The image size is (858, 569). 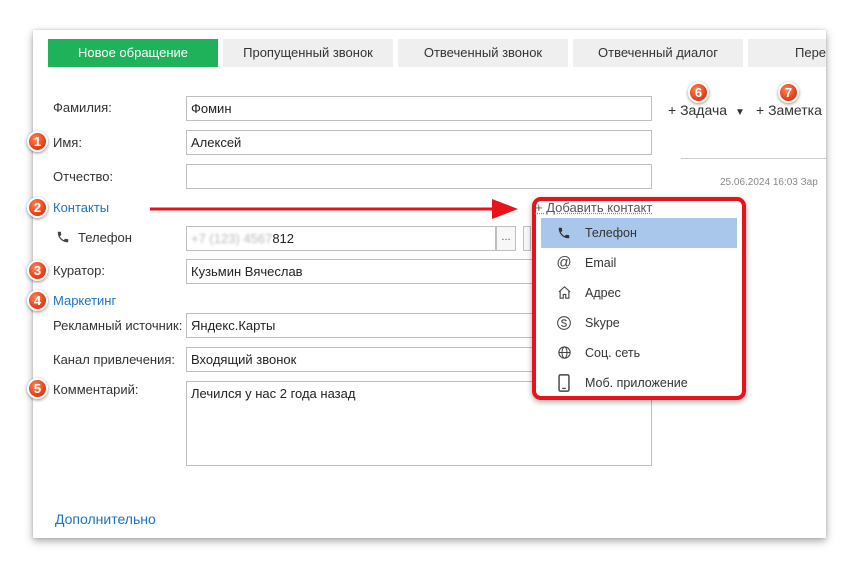 I want to click on menu-item-label: Телефон, so click(x=611, y=233).